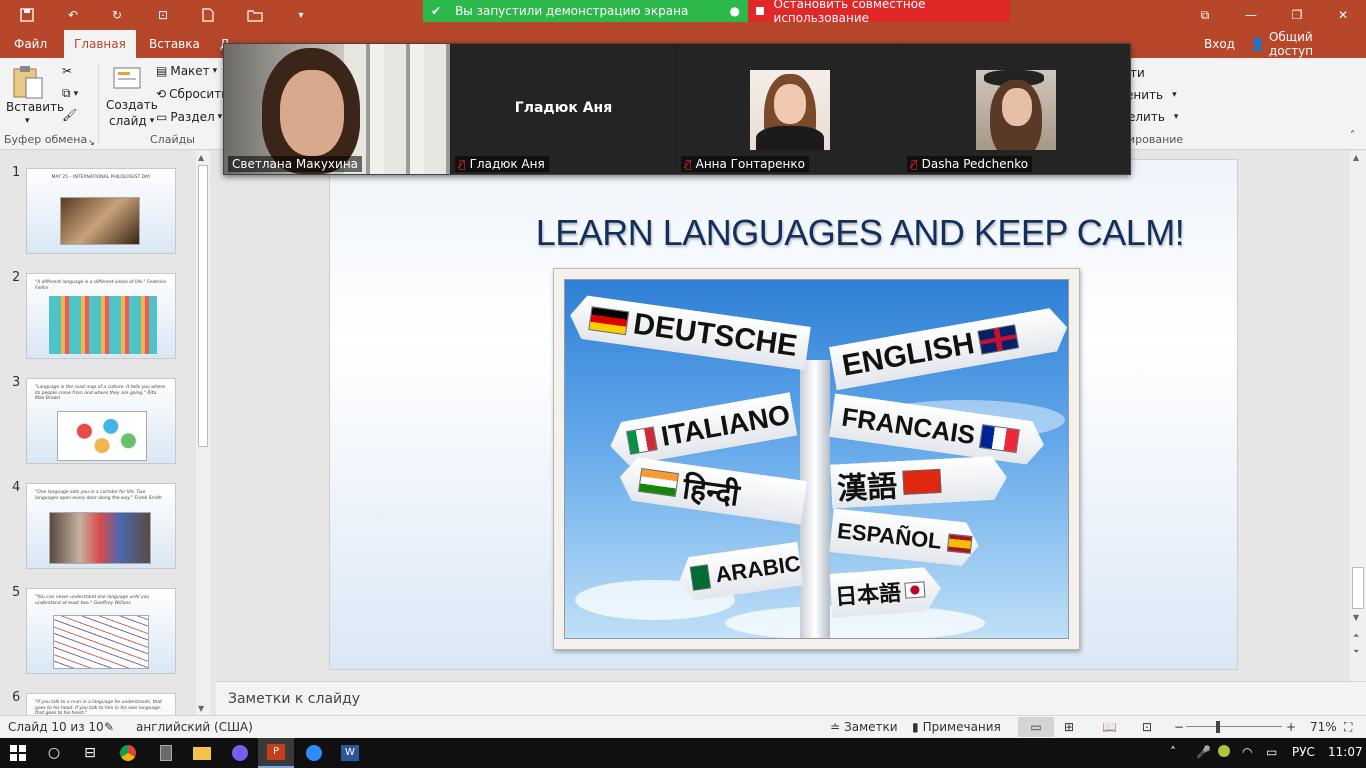 This screenshot has width=1366, height=768. What do you see at coordinates (18, 753) in the screenshot?
I see `windows-start-icon` at bounding box center [18, 753].